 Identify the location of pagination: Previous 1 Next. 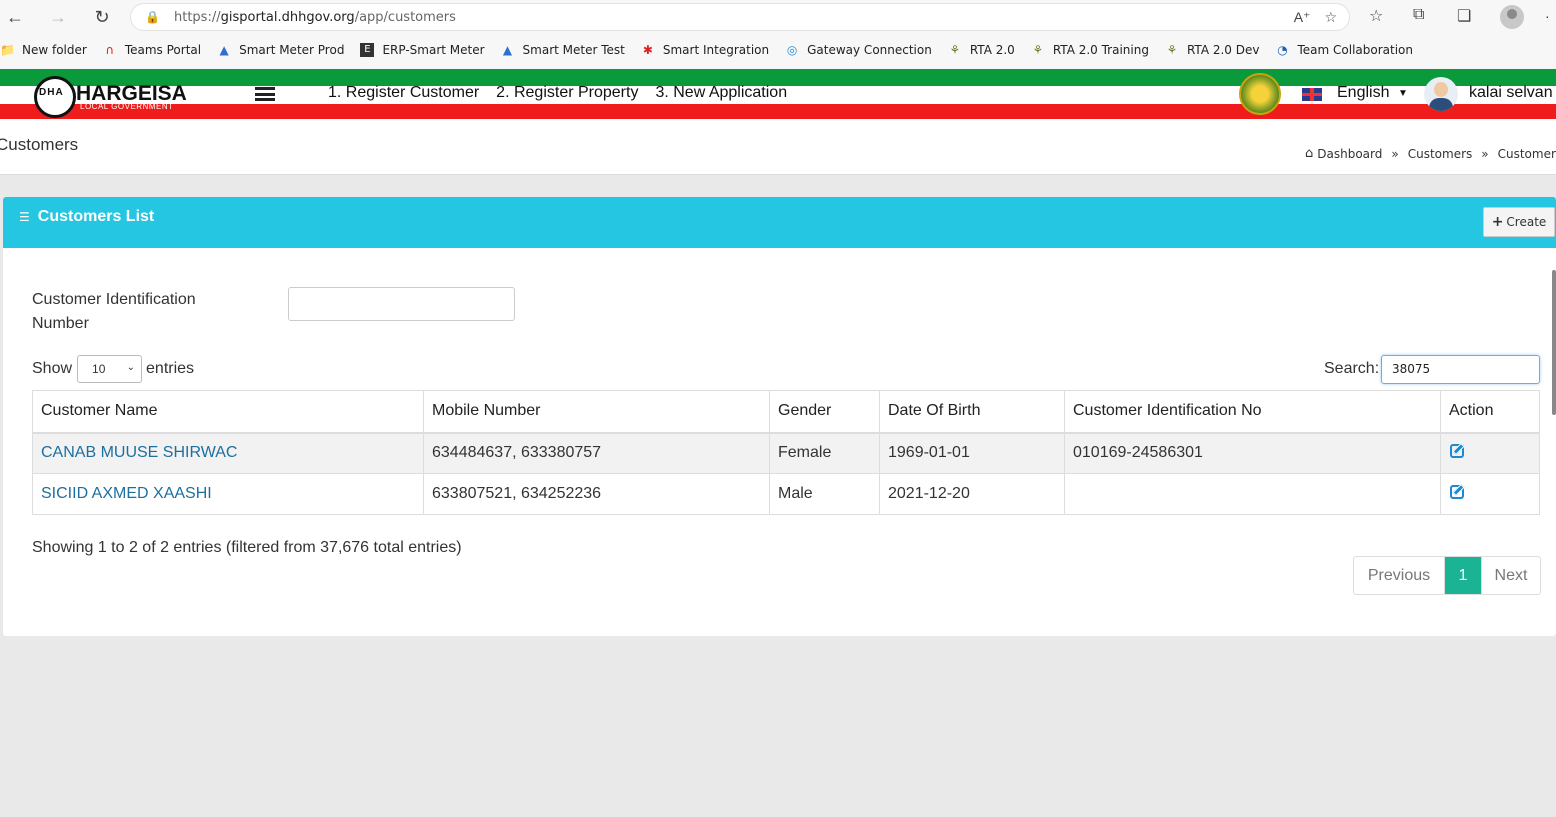
(1447, 575).